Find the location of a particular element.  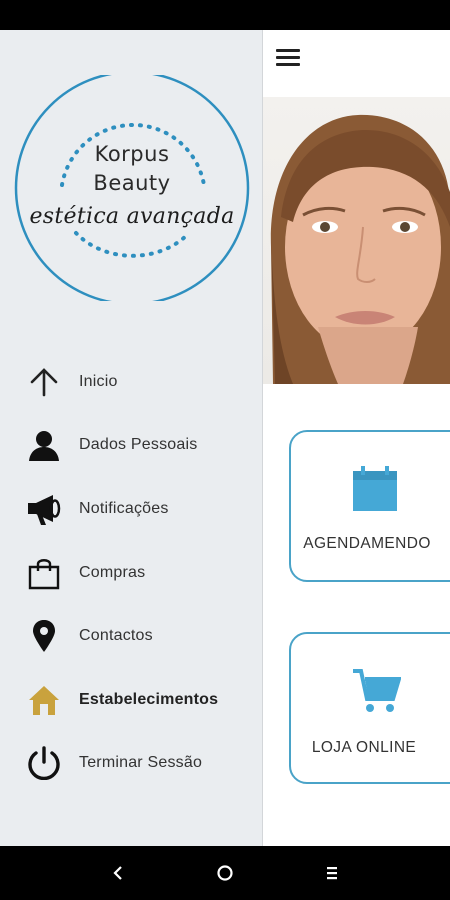

menu-item-inicio: Inicio is located at coordinates (131, 382).